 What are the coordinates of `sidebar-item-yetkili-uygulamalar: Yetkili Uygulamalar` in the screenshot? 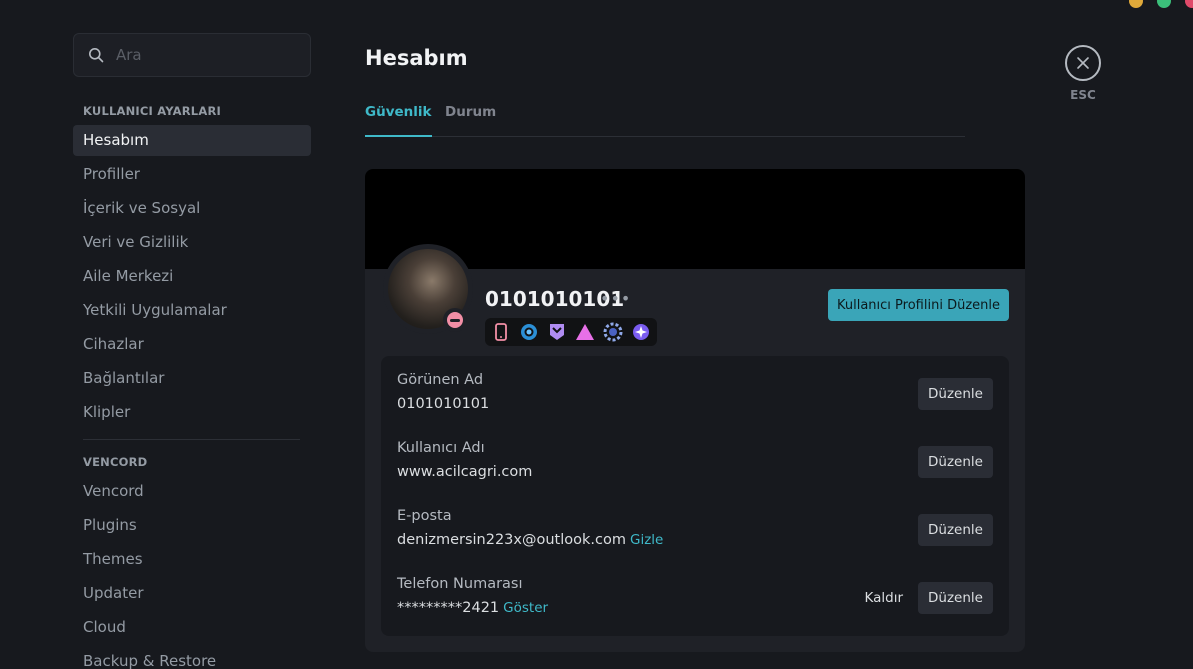 It's located at (192, 310).